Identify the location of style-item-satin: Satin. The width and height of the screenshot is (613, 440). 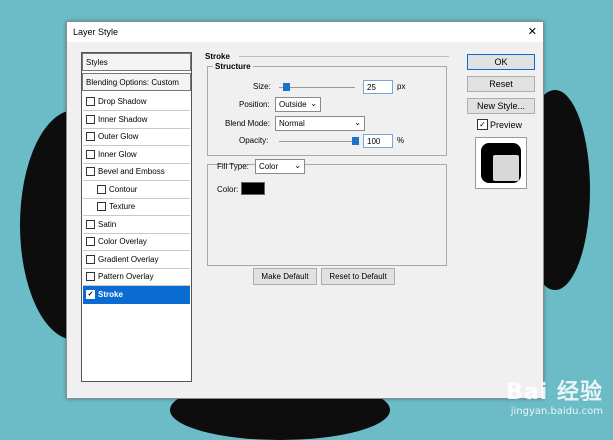
(136, 225).